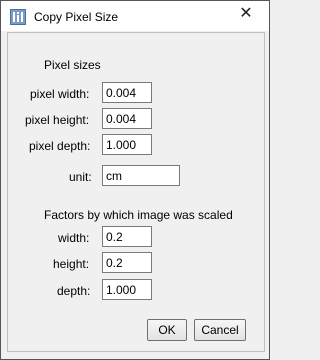 This screenshot has height=360, width=320. What do you see at coordinates (80, 177) in the screenshot?
I see `unit-label: unit:` at bounding box center [80, 177].